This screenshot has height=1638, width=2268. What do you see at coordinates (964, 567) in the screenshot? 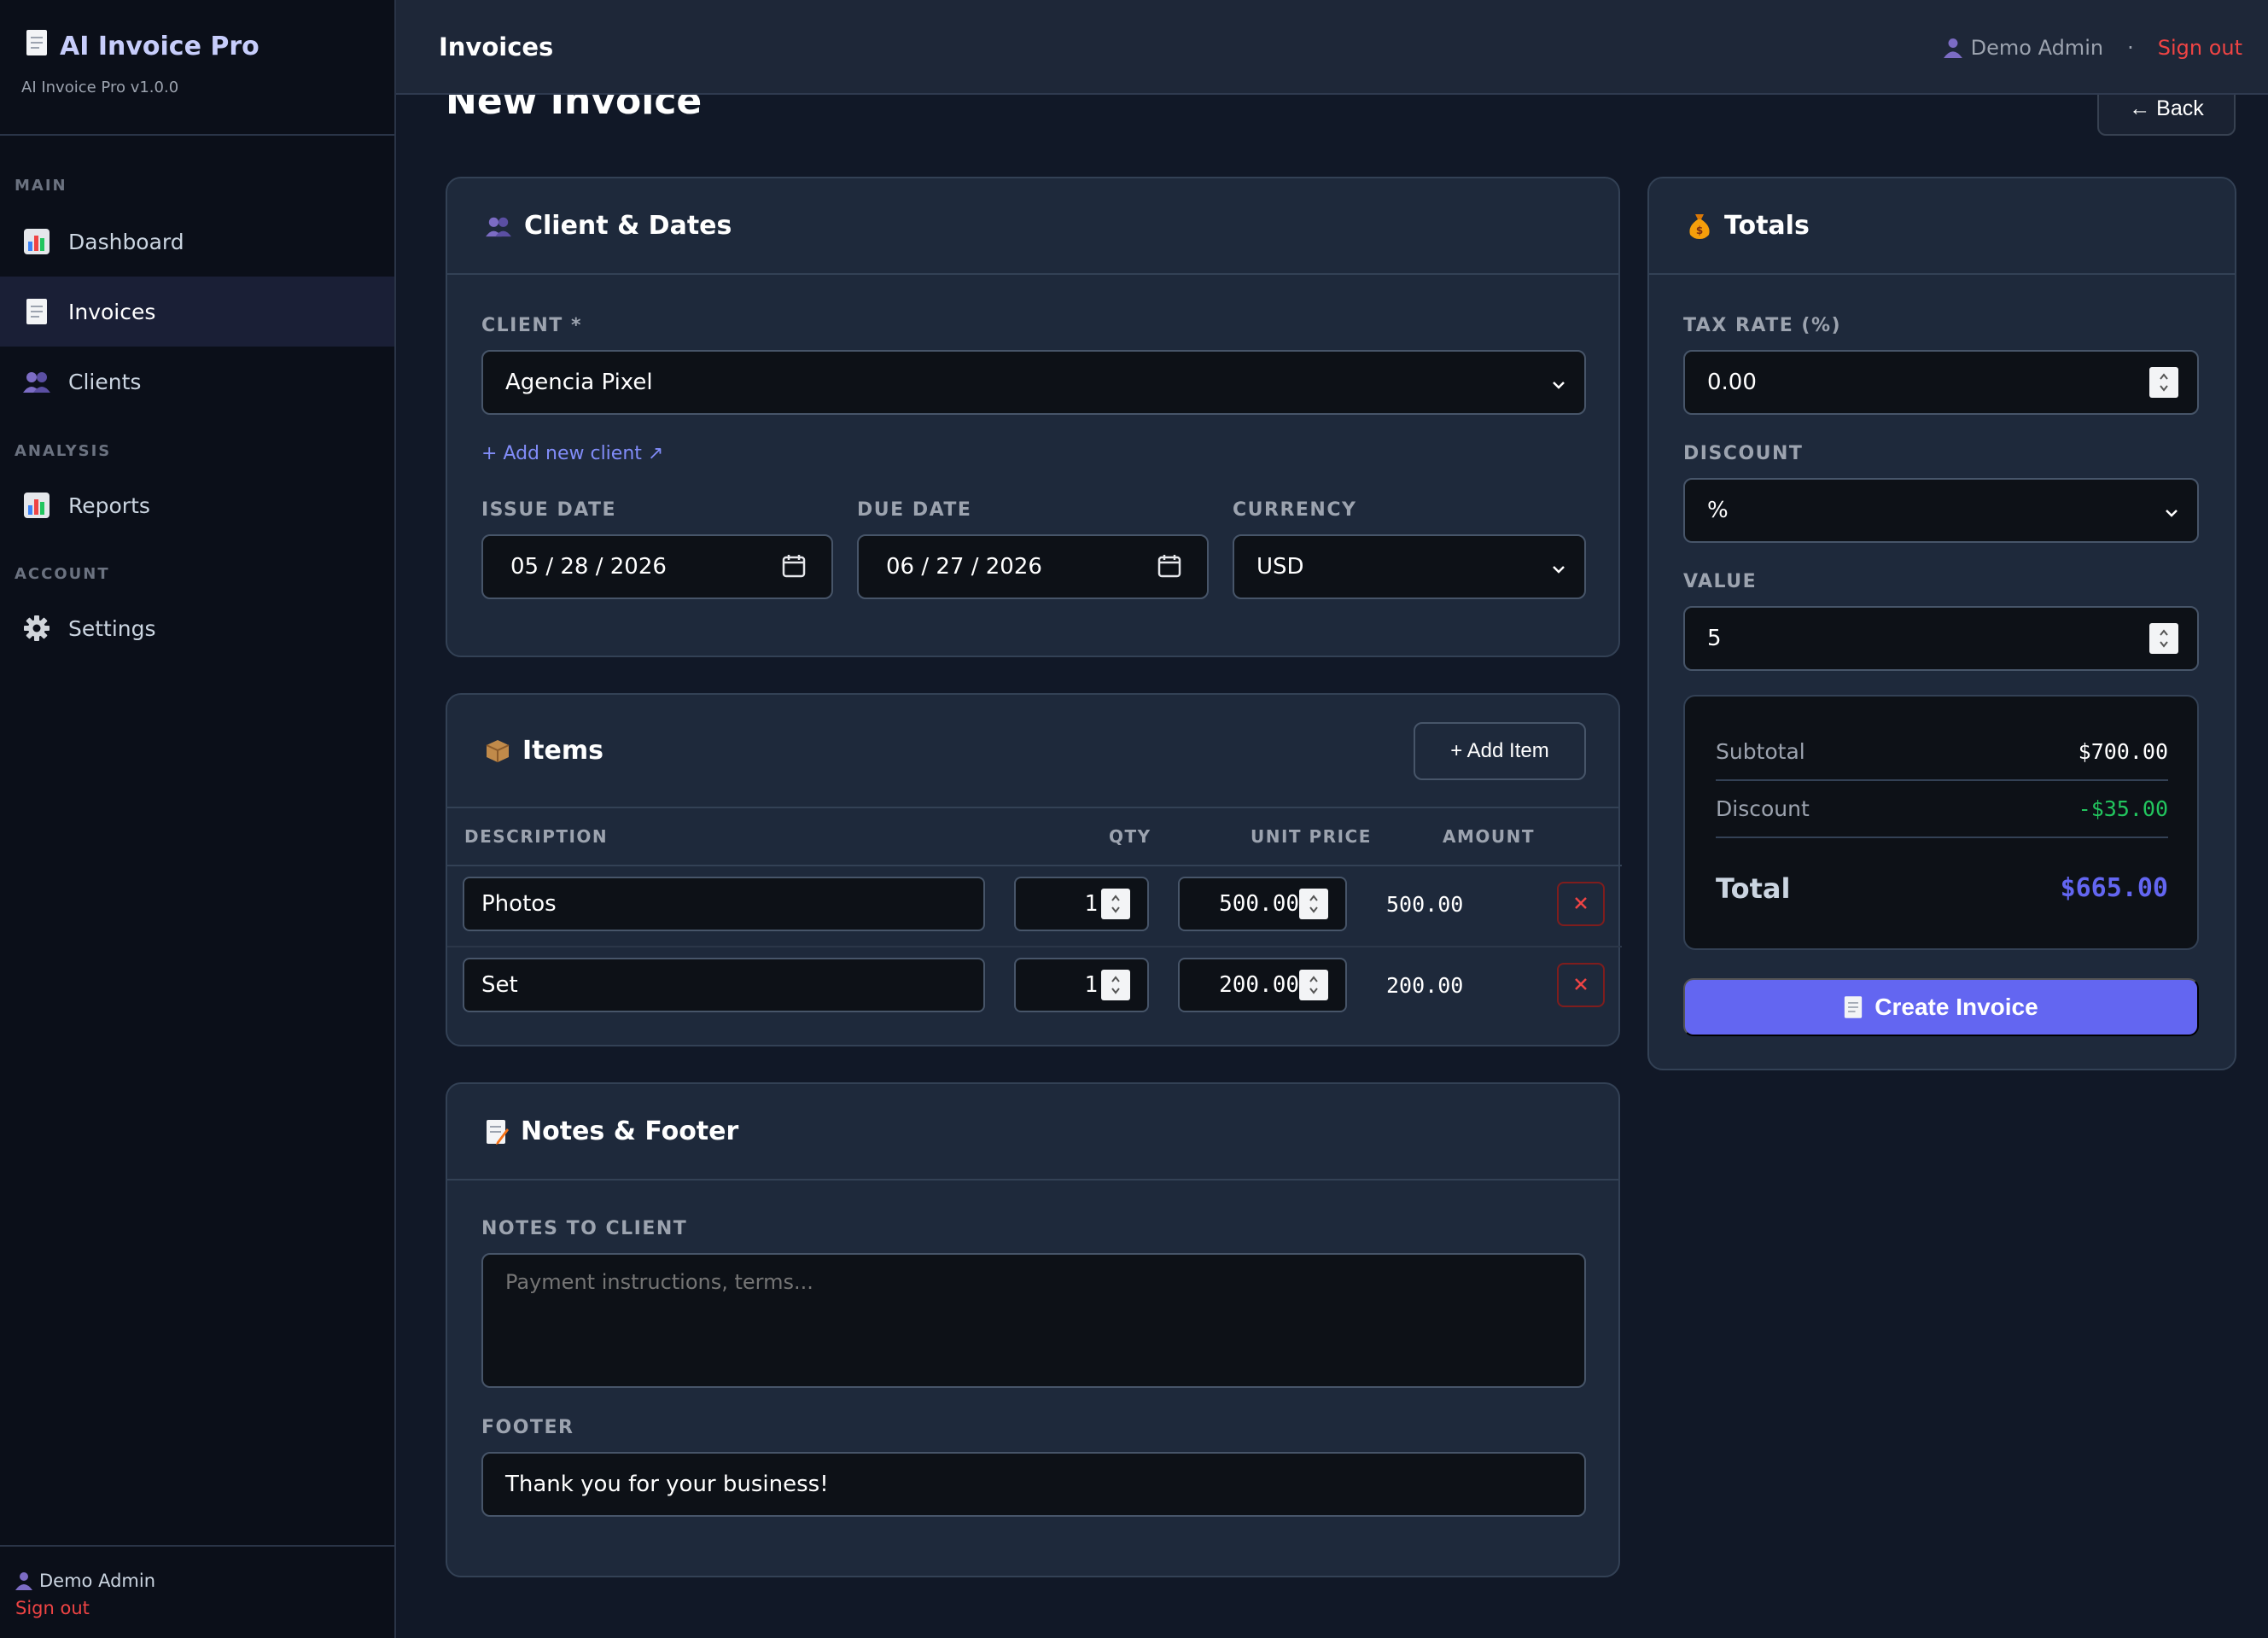
I see `due-date-value: 06 / 27 / 2026` at bounding box center [964, 567].